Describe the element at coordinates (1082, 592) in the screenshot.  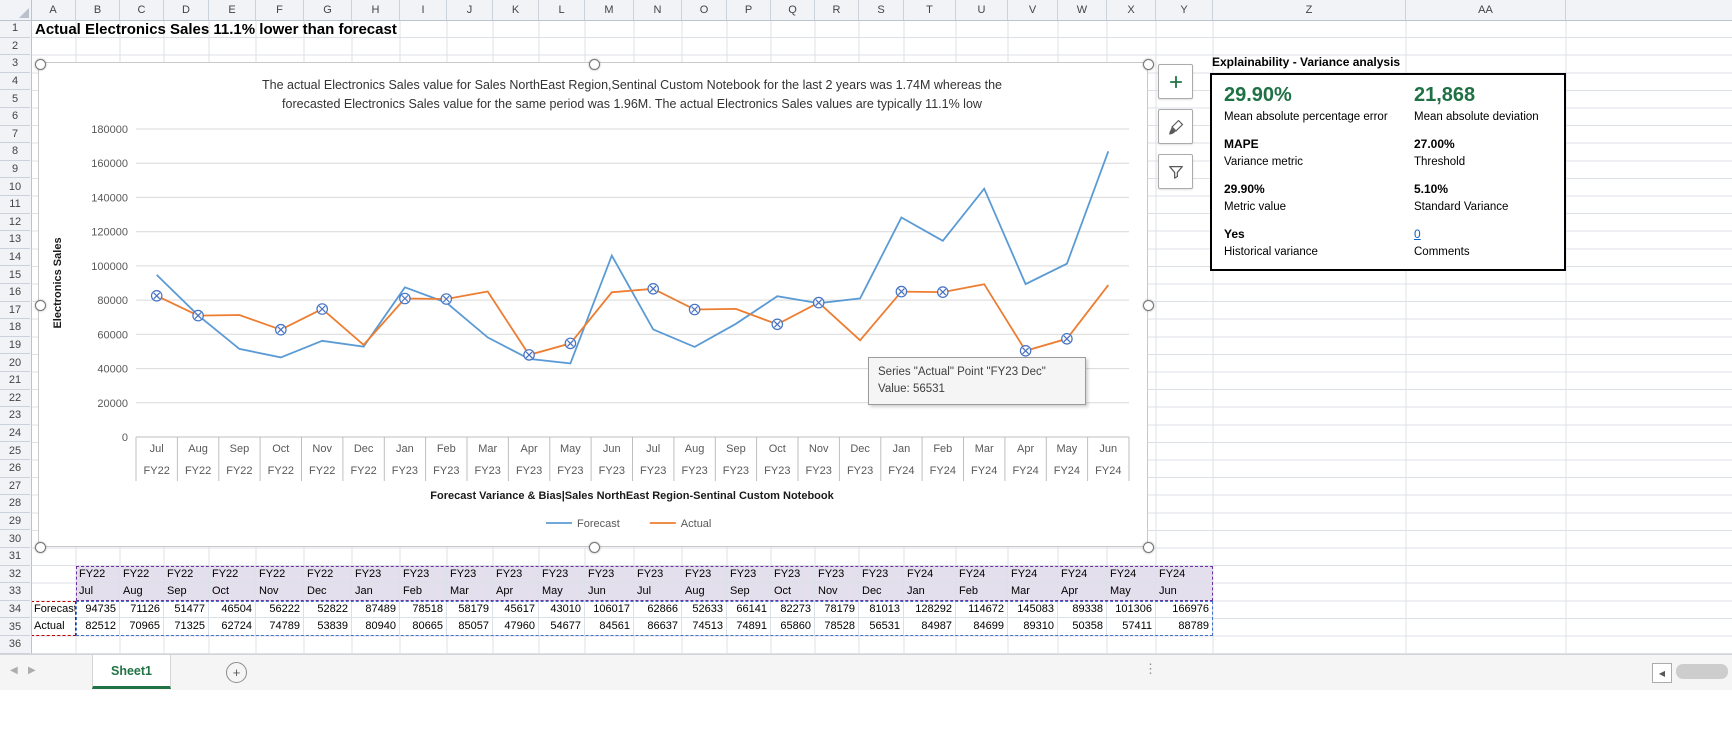
I see `month-cell: Apr` at that location.